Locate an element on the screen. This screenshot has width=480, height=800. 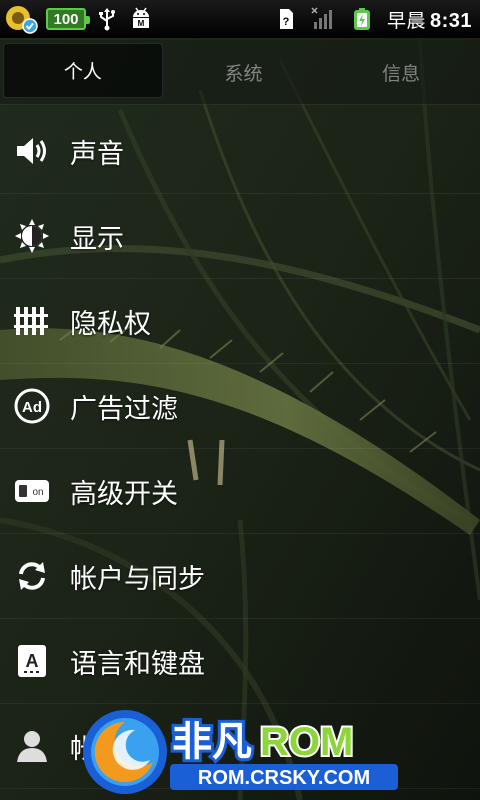
privacy-fence-icon is located at coordinates (31, 321).